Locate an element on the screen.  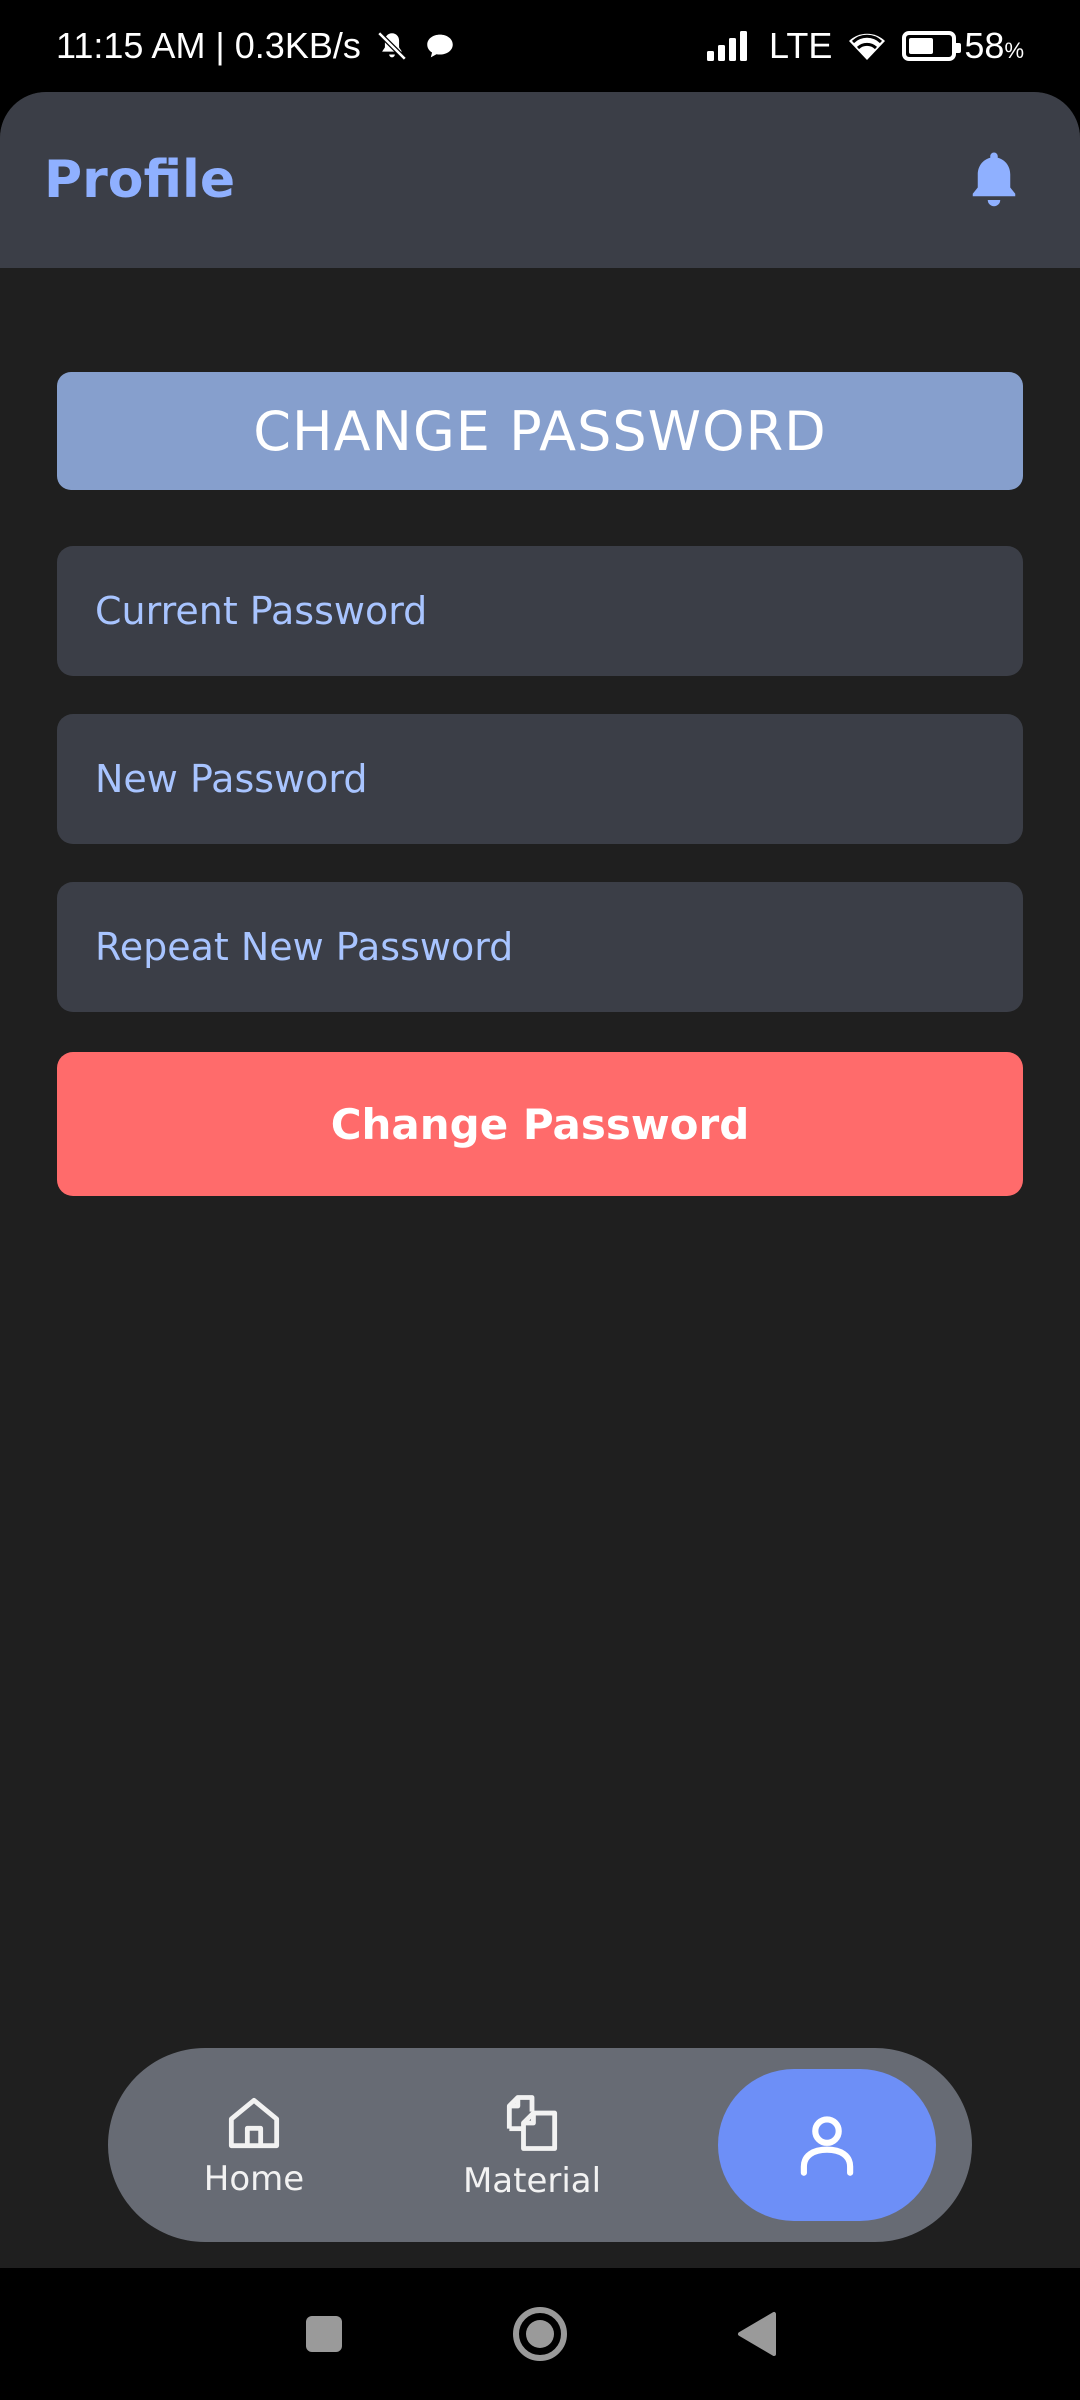
notifications-button is located at coordinates (994, 180).